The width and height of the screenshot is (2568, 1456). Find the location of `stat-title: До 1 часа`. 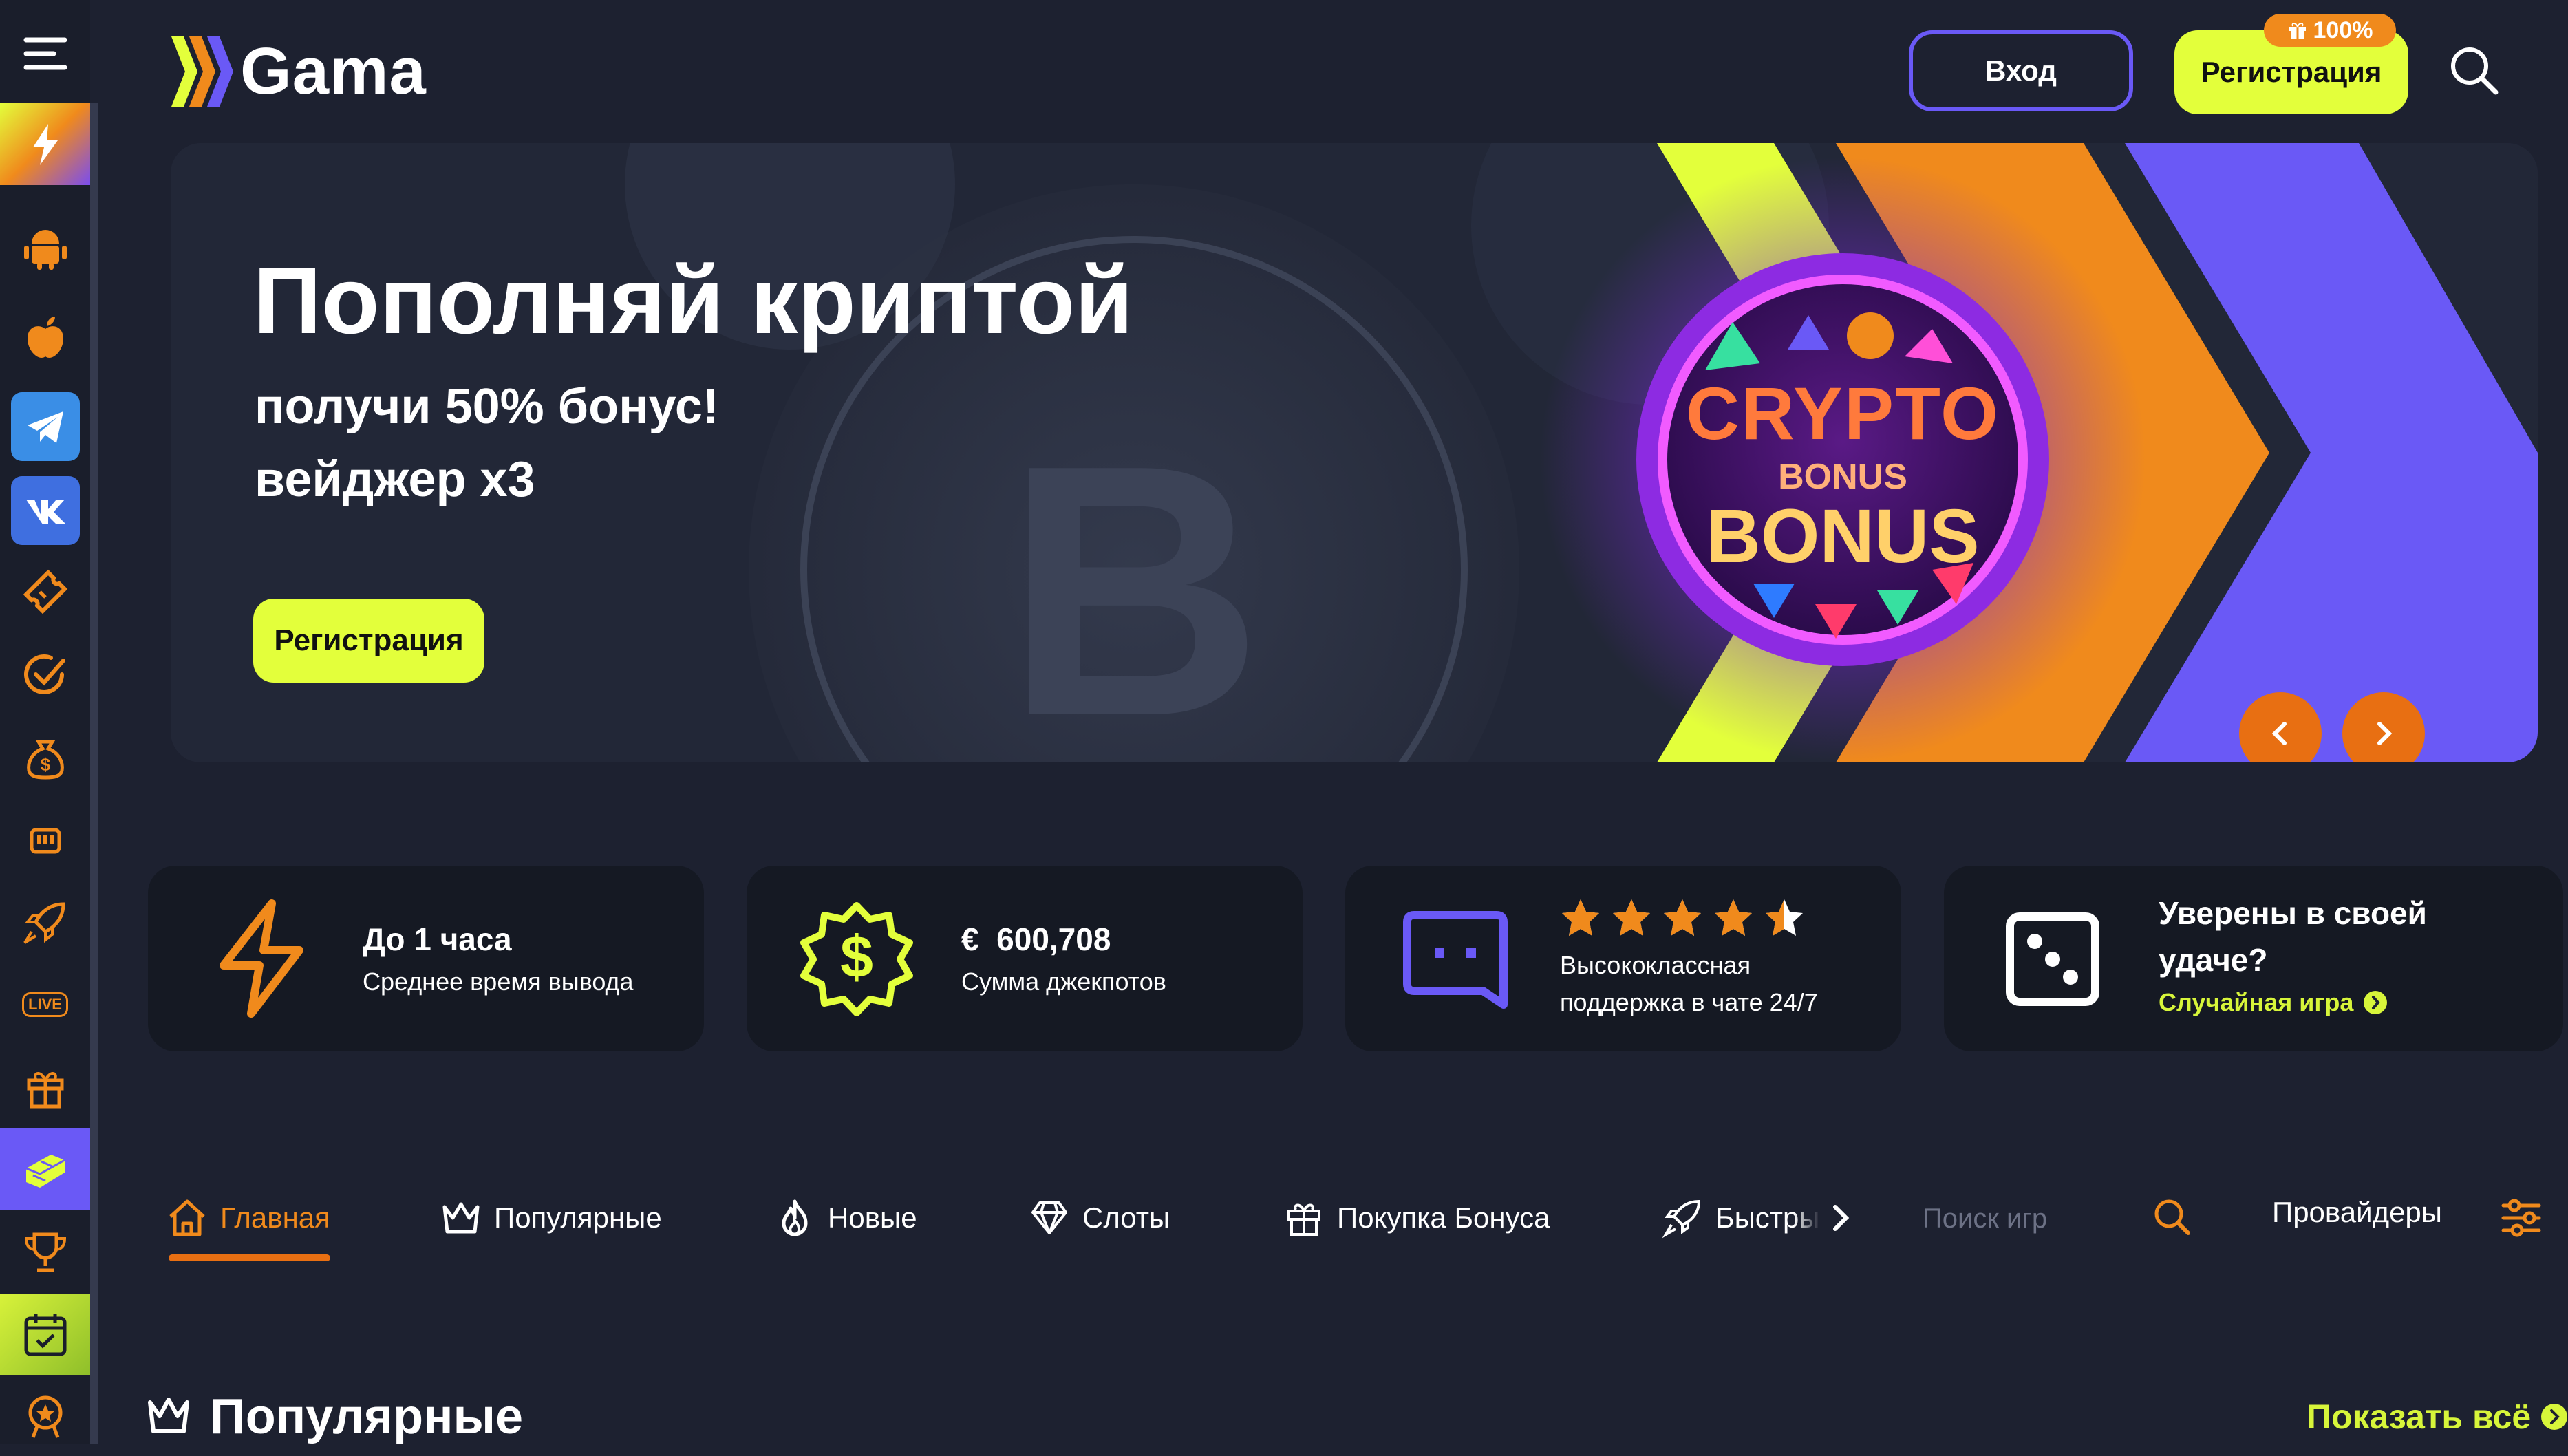

stat-title: До 1 часа is located at coordinates (438, 939).